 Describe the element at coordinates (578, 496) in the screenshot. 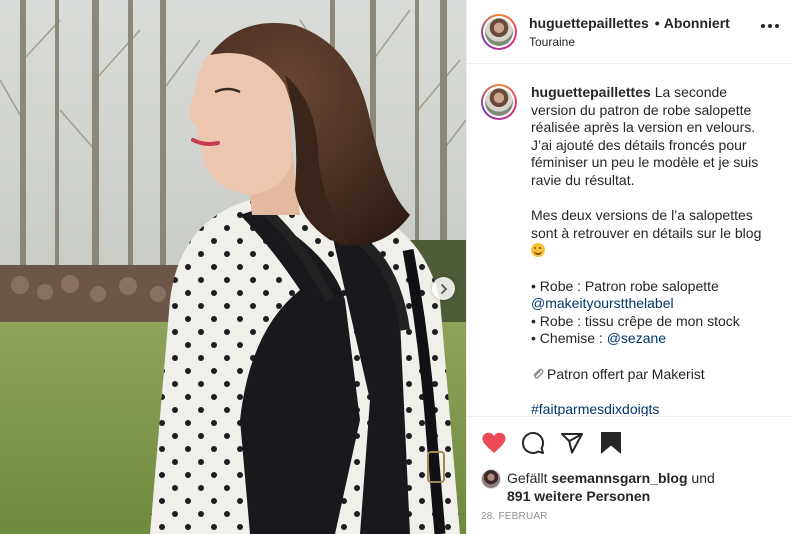

I see `others-likes-link: 891 weitere Personen` at that location.